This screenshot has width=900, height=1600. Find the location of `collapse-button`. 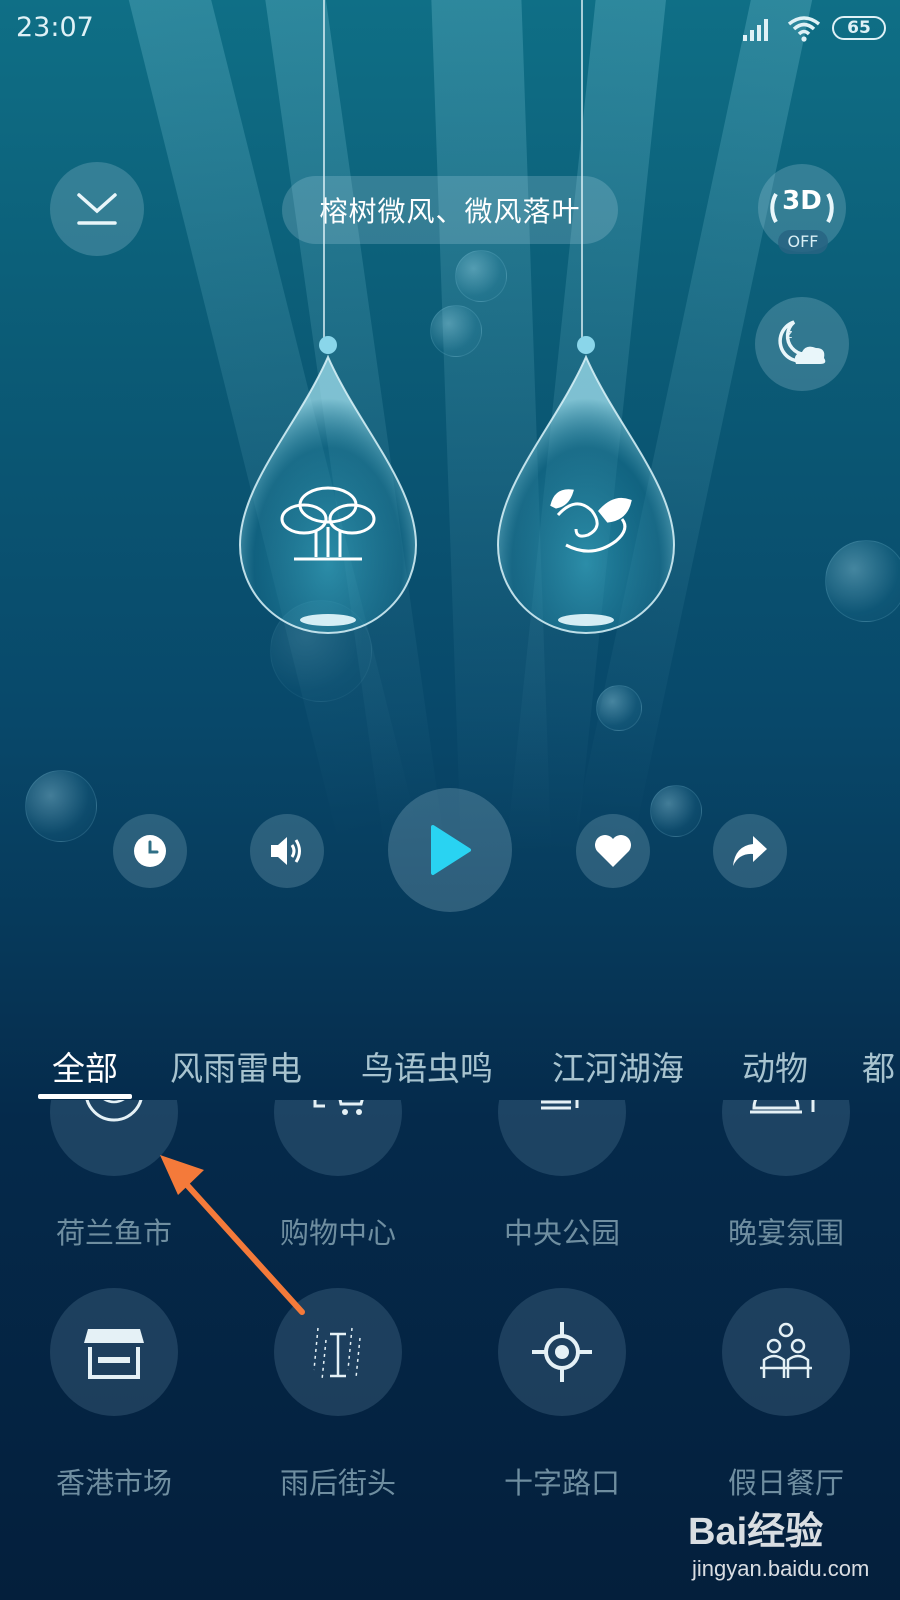

collapse-button is located at coordinates (97, 209).